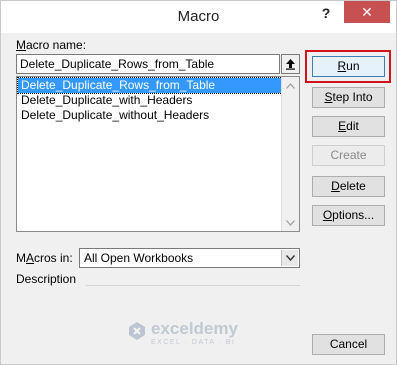 Image resolution: width=397 pixels, height=365 pixels. What do you see at coordinates (348, 155) in the screenshot?
I see `create-button: Create` at bounding box center [348, 155].